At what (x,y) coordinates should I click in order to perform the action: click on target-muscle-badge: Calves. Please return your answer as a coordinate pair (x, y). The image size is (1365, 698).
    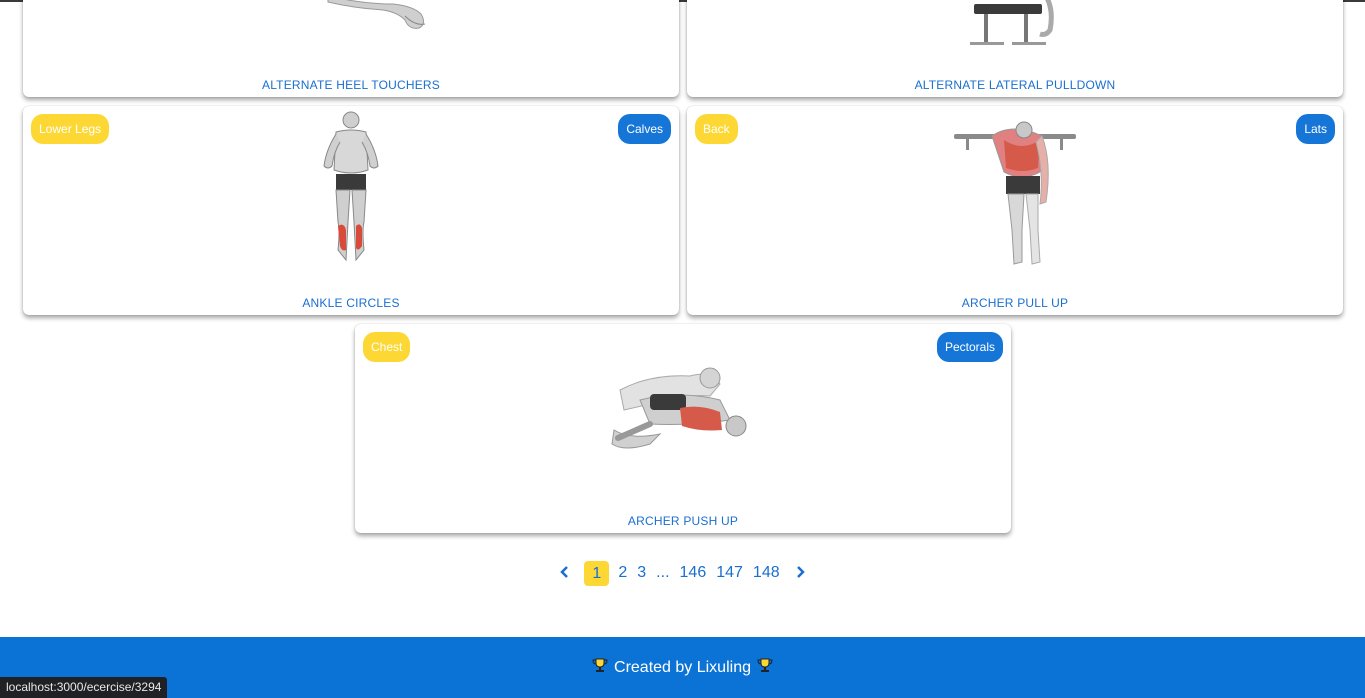
    Looking at the image, I should click on (644, 129).